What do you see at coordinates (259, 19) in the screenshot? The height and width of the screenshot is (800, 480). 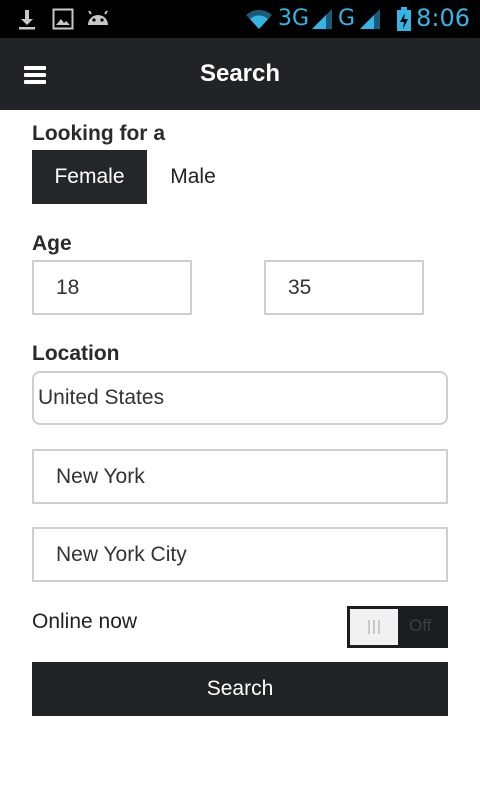 I see `wifi-icon` at bounding box center [259, 19].